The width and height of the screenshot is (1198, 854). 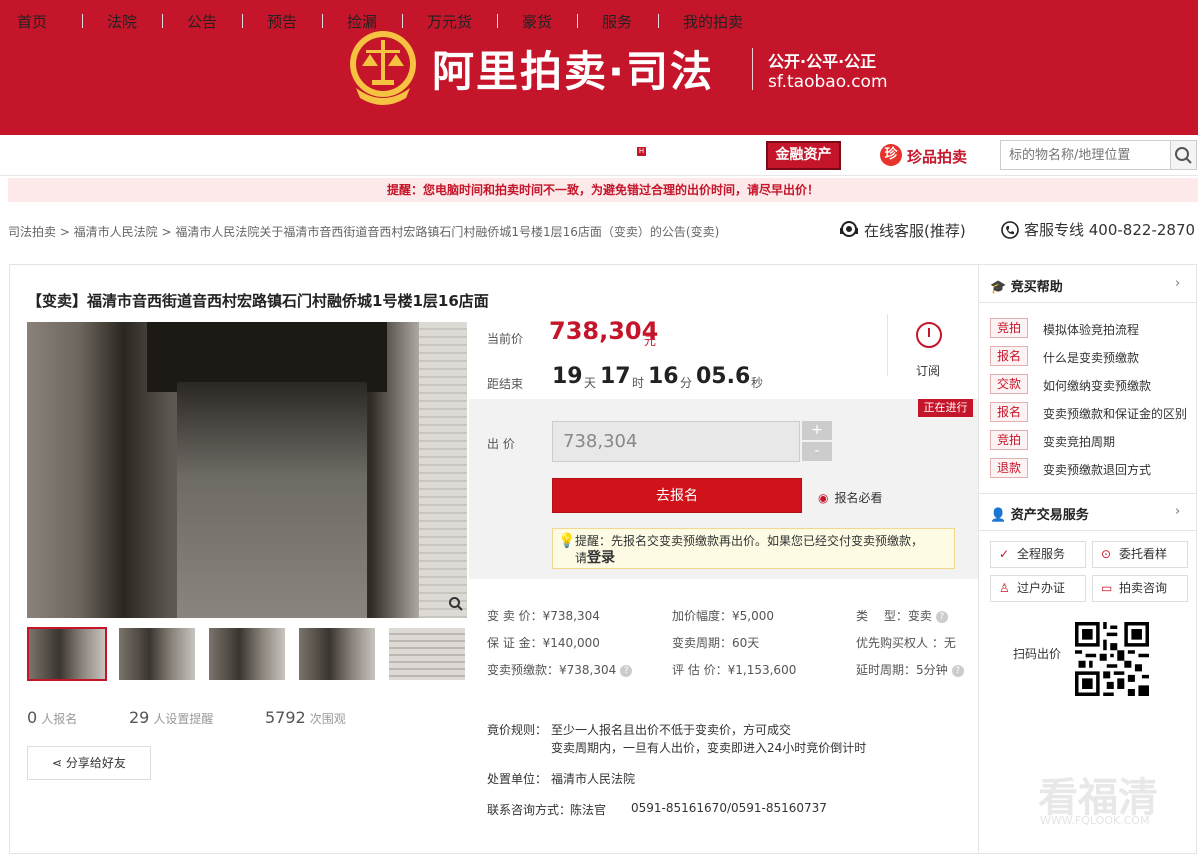 I want to click on view-stat: 5792 次围观, so click(x=305, y=717).